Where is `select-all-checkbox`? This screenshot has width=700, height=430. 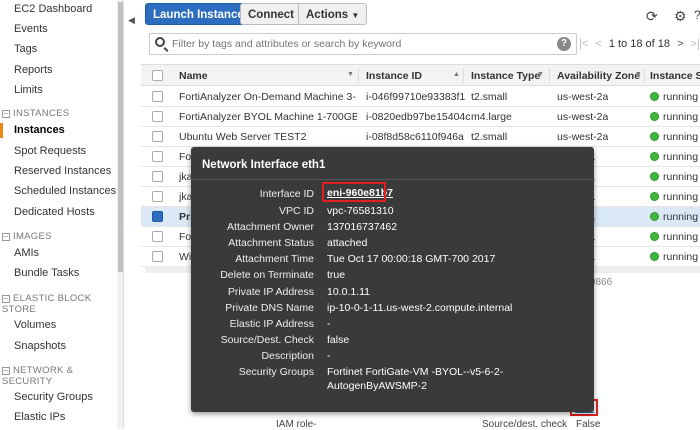 select-all-checkbox is located at coordinates (157, 75).